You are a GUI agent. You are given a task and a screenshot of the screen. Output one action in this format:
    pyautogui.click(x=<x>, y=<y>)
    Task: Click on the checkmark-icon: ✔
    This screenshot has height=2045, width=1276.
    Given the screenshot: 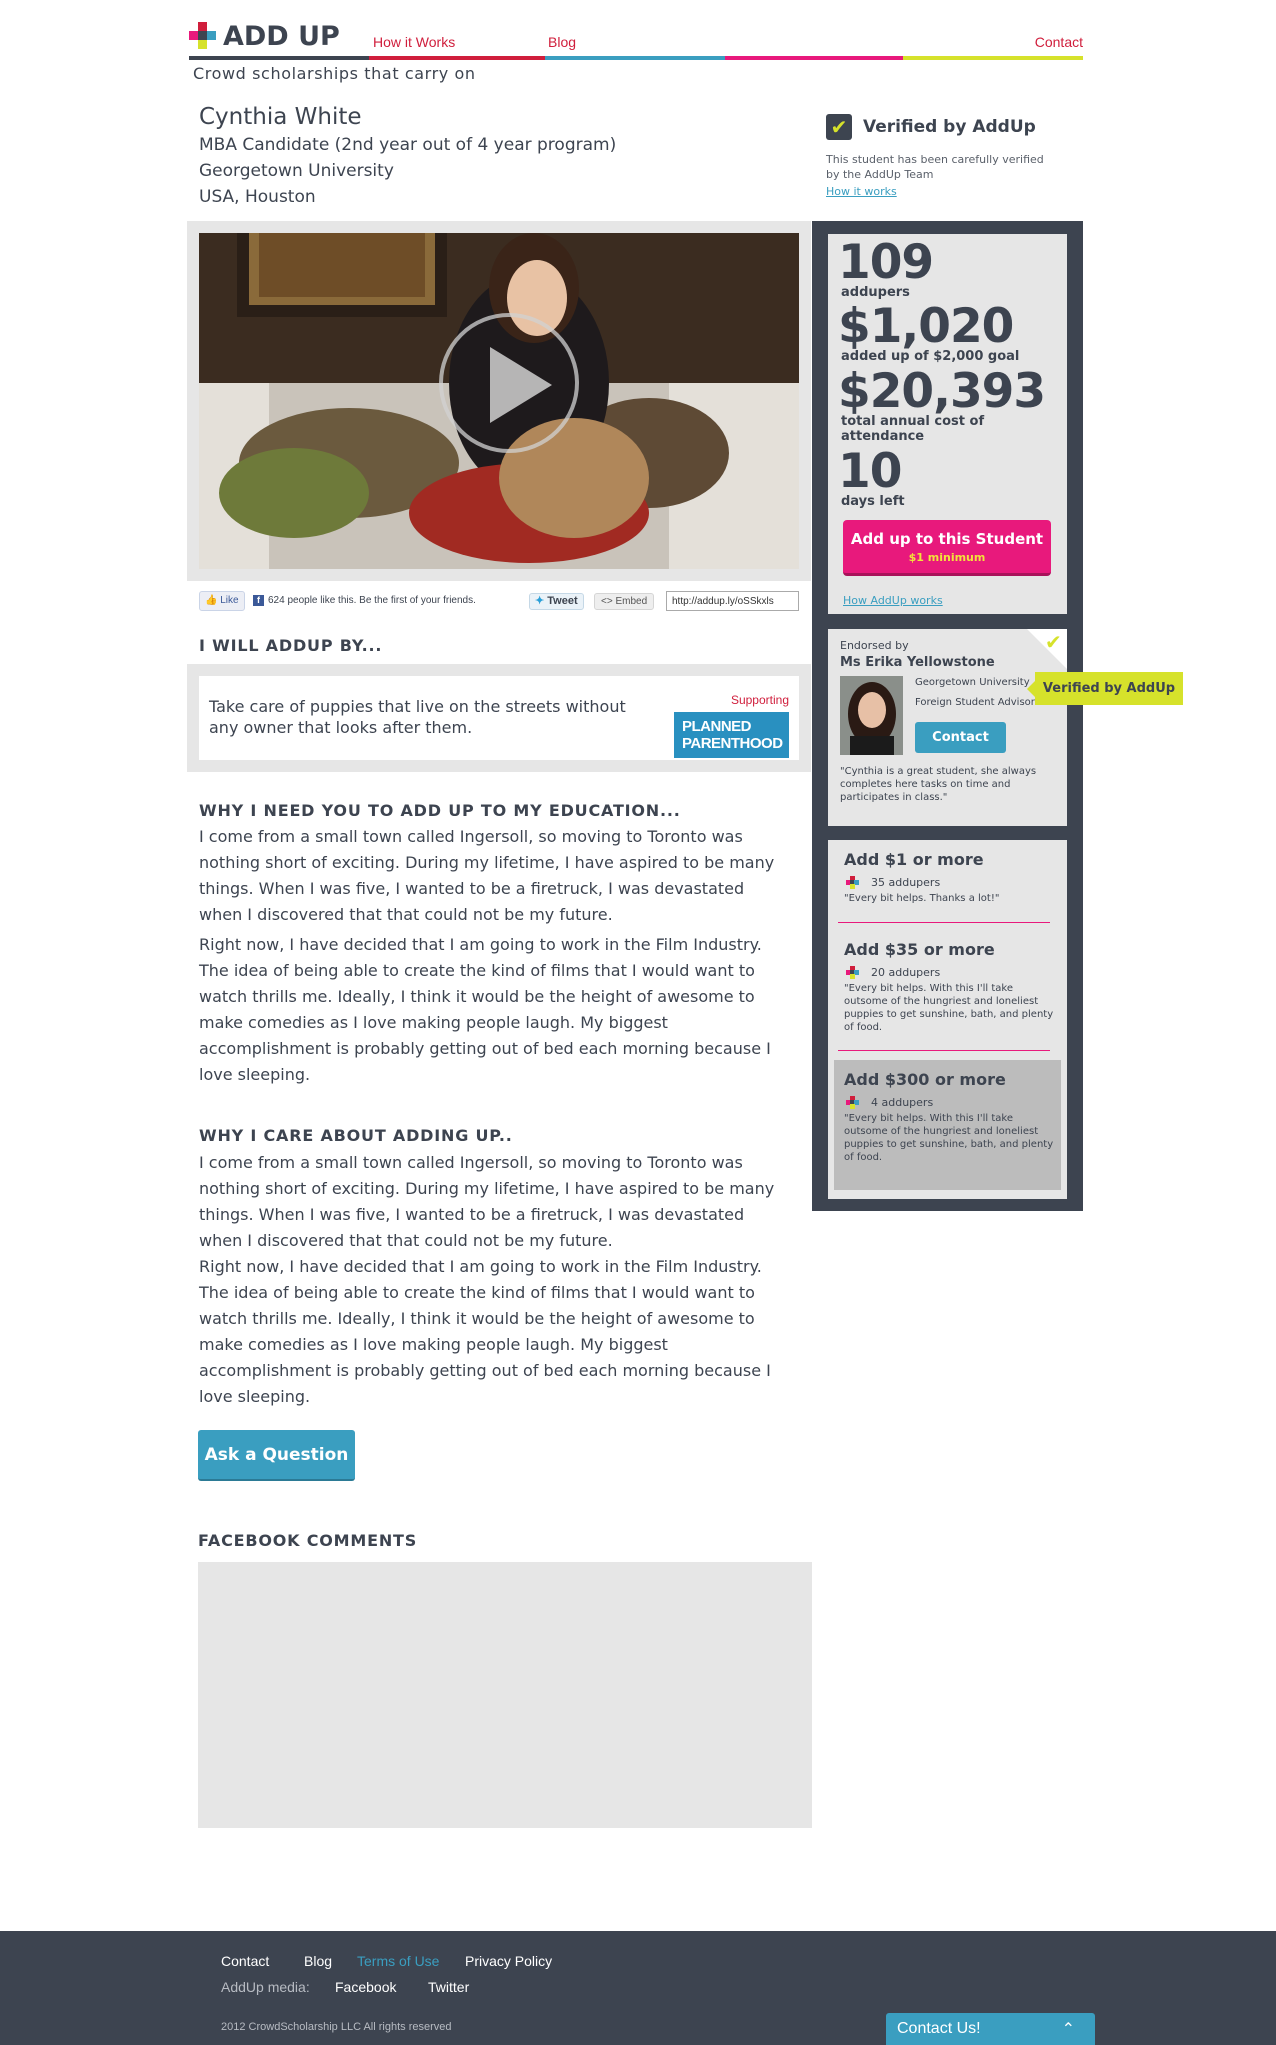 What is the action you would take?
    pyautogui.click(x=839, y=127)
    